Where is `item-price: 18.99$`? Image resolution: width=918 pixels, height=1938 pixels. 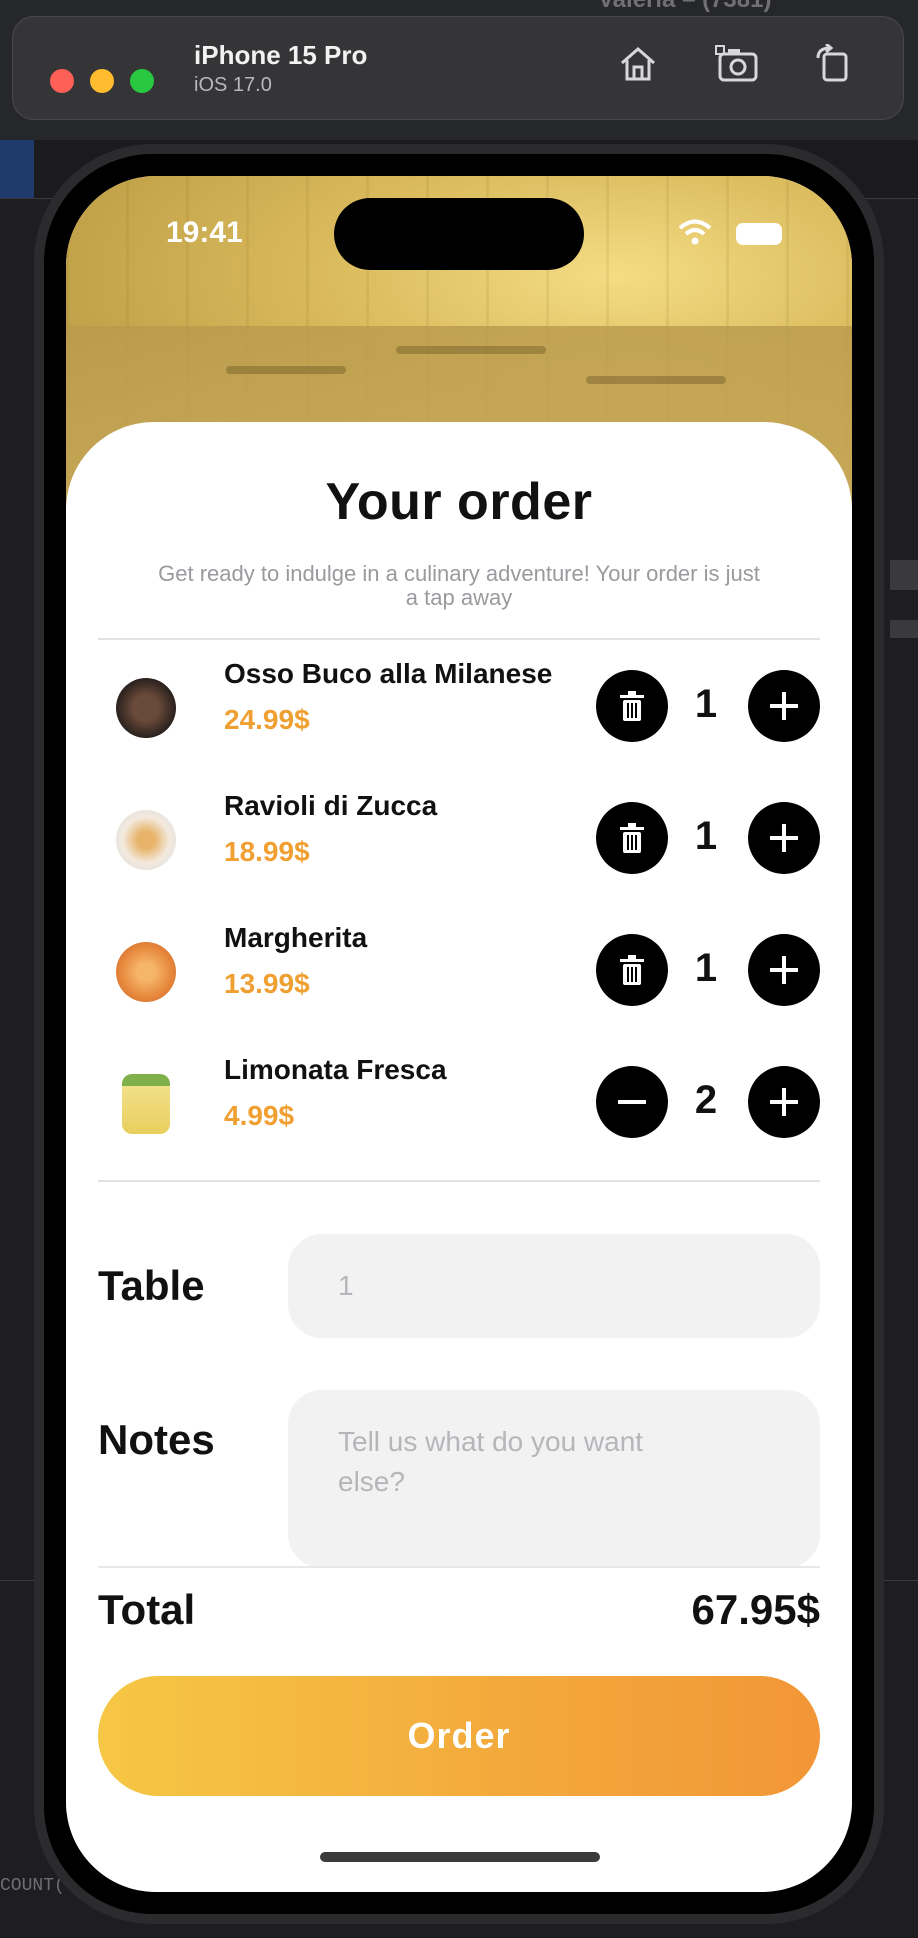 item-price: 18.99$ is located at coordinates (267, 851).